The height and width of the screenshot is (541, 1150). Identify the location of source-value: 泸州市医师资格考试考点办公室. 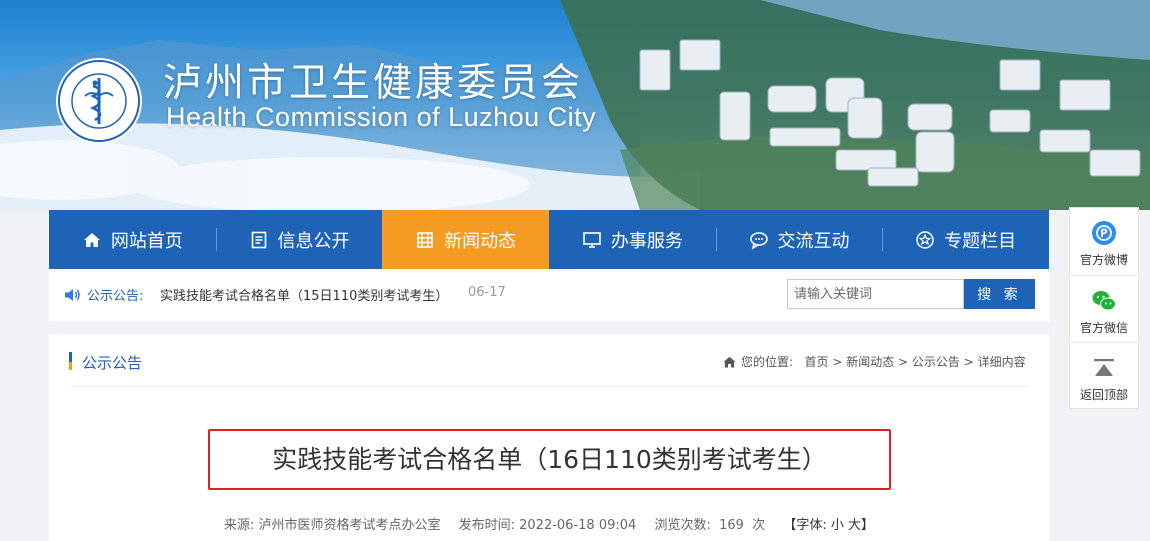
(349, 525).